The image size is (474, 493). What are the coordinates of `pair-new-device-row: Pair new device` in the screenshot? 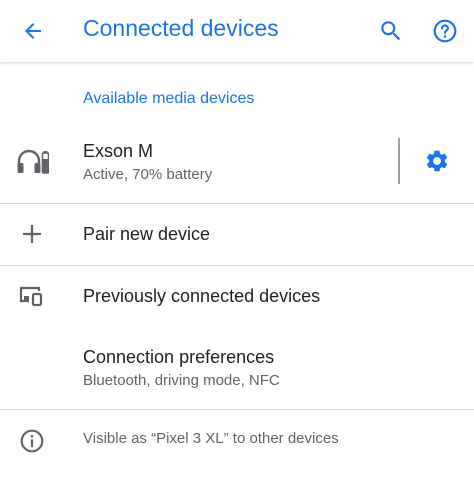 It's located at (237, 234).